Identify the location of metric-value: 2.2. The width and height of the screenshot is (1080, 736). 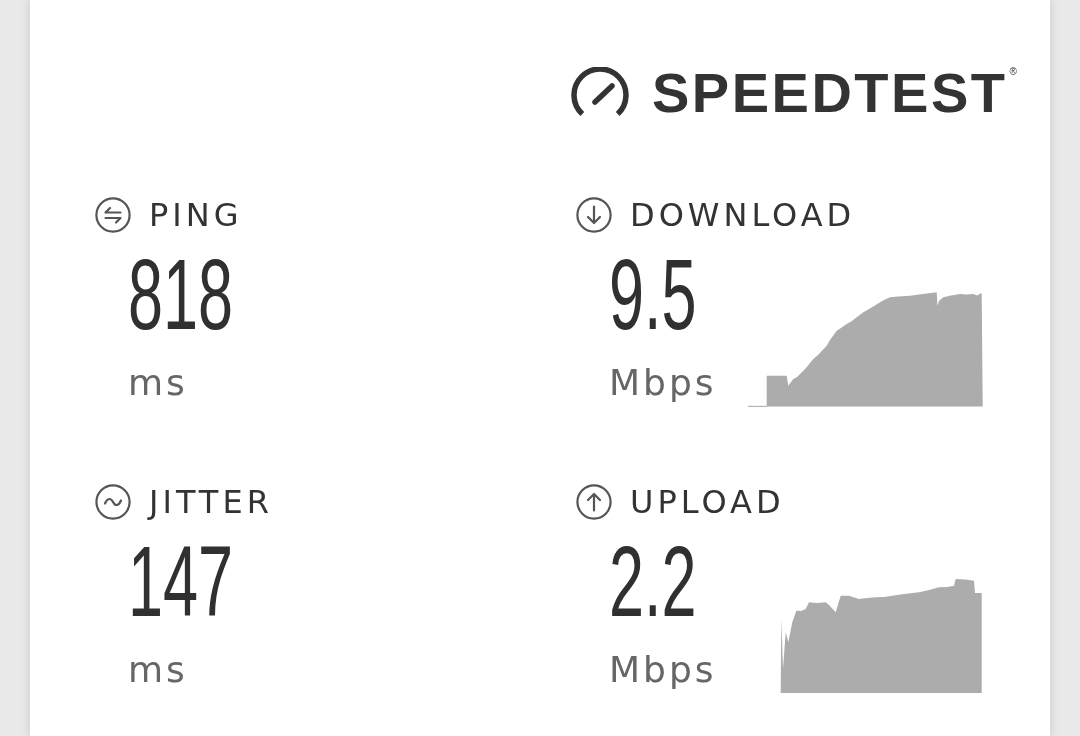
(653, 581).